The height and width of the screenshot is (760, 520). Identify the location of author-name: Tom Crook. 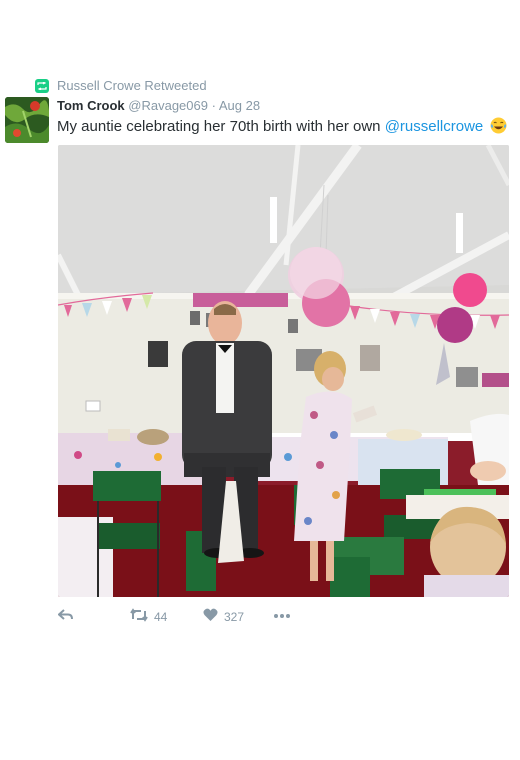
(91, 105).